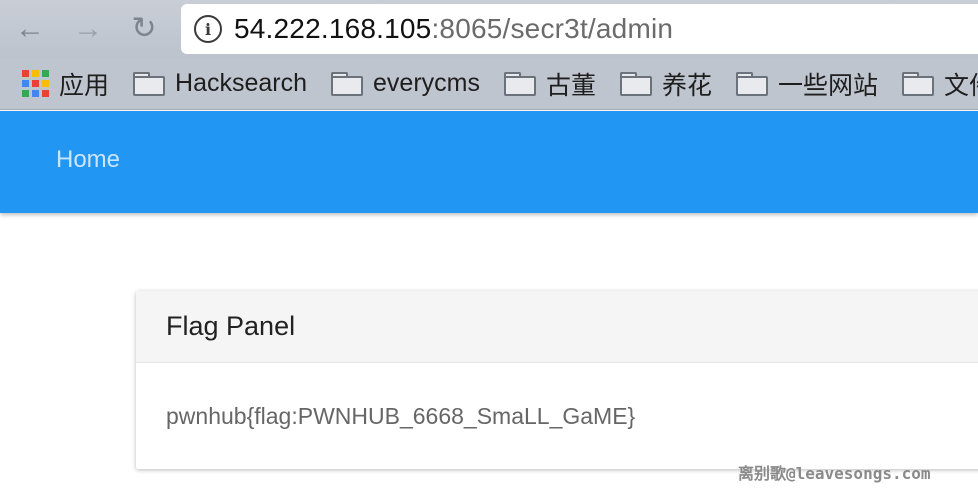 The width and height of the screenshot is (978, 492). What do you see at coordinates (570, 85) in the screenshot?
I see `bookmark-label: 古董` at bounding box center [570, 85].